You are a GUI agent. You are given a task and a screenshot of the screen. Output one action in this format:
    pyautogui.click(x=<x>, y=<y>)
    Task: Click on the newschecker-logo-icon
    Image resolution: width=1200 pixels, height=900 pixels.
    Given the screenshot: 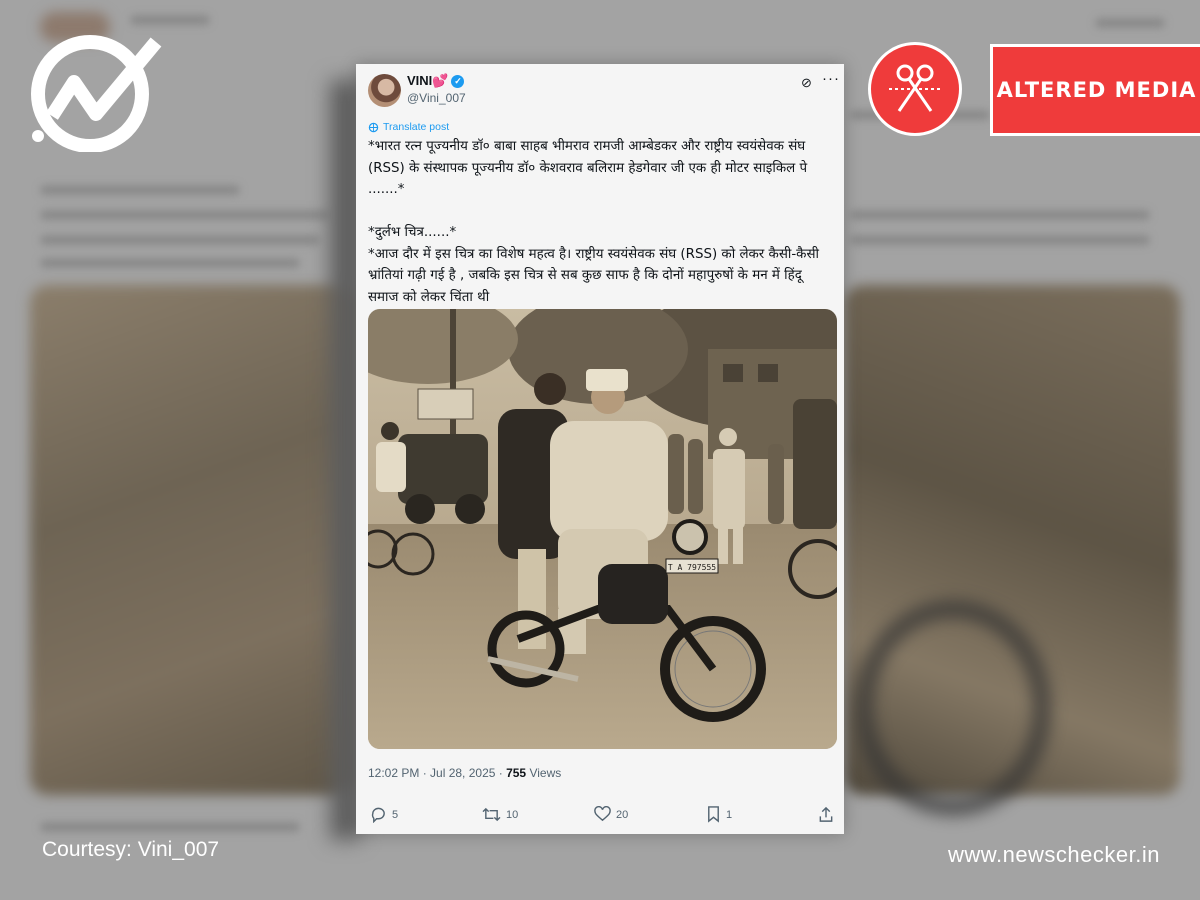 What is the action you would take?
    pyautogui.click(x=96, y=93)
    